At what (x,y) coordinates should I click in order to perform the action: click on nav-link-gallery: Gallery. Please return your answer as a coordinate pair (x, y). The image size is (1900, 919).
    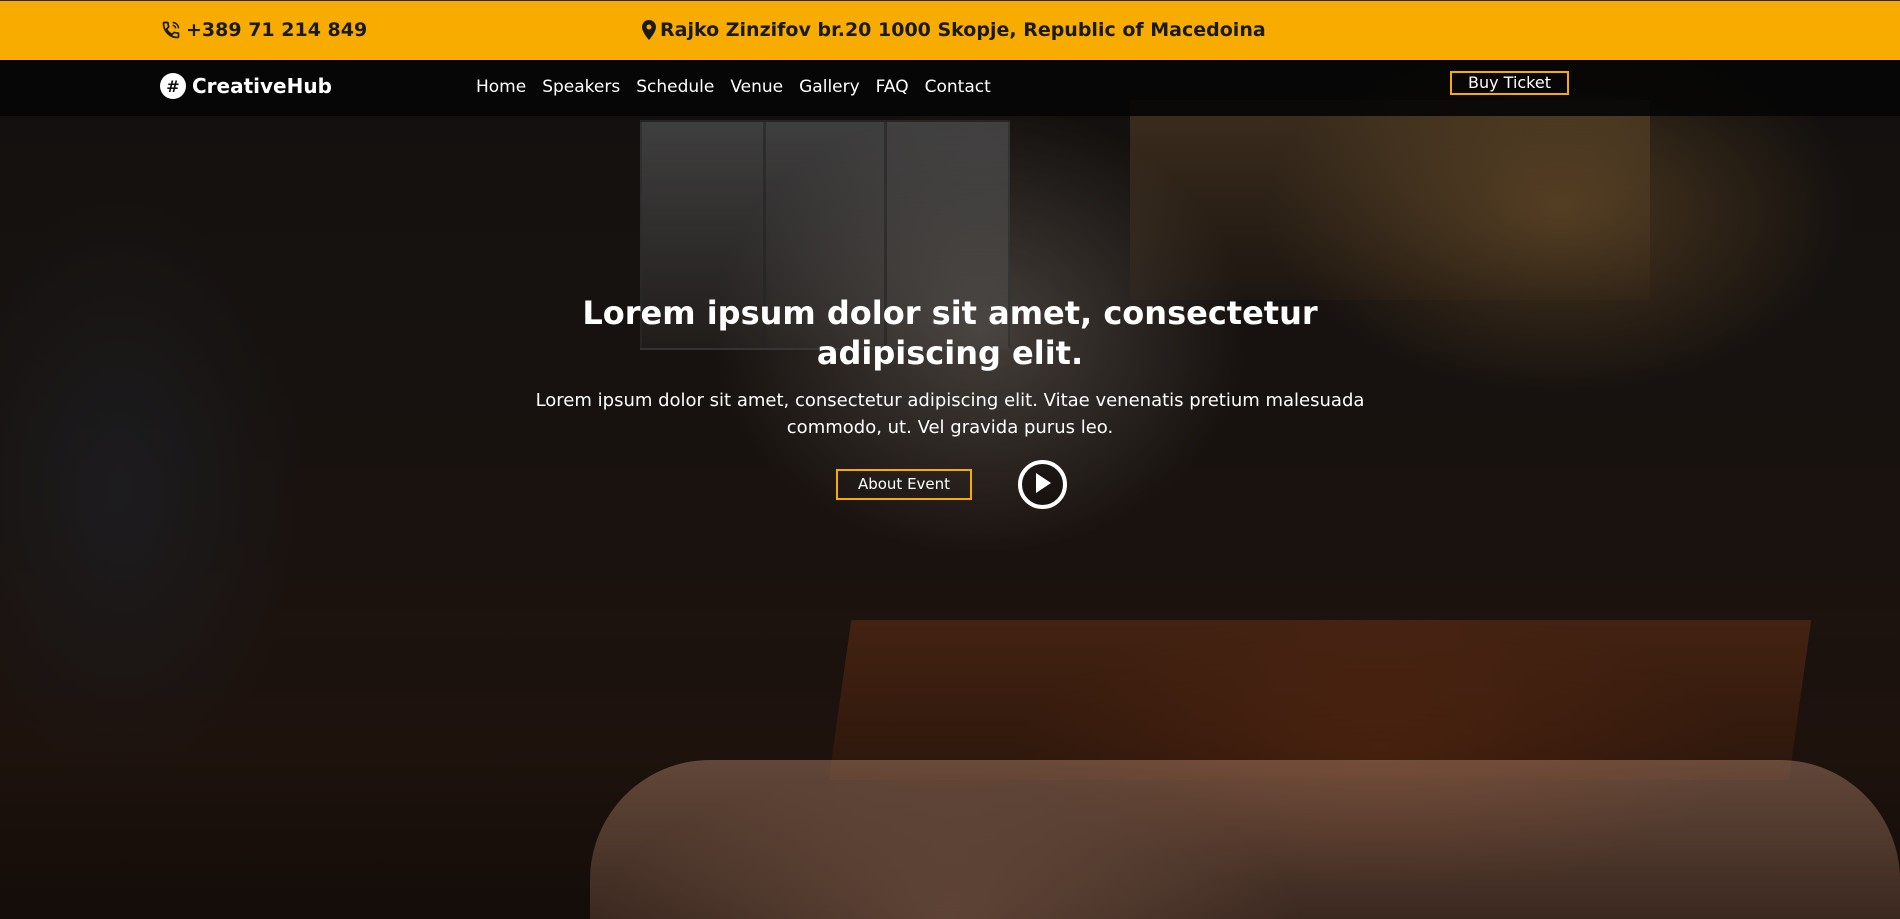
    Looking at the image, I should click on (829, 87).